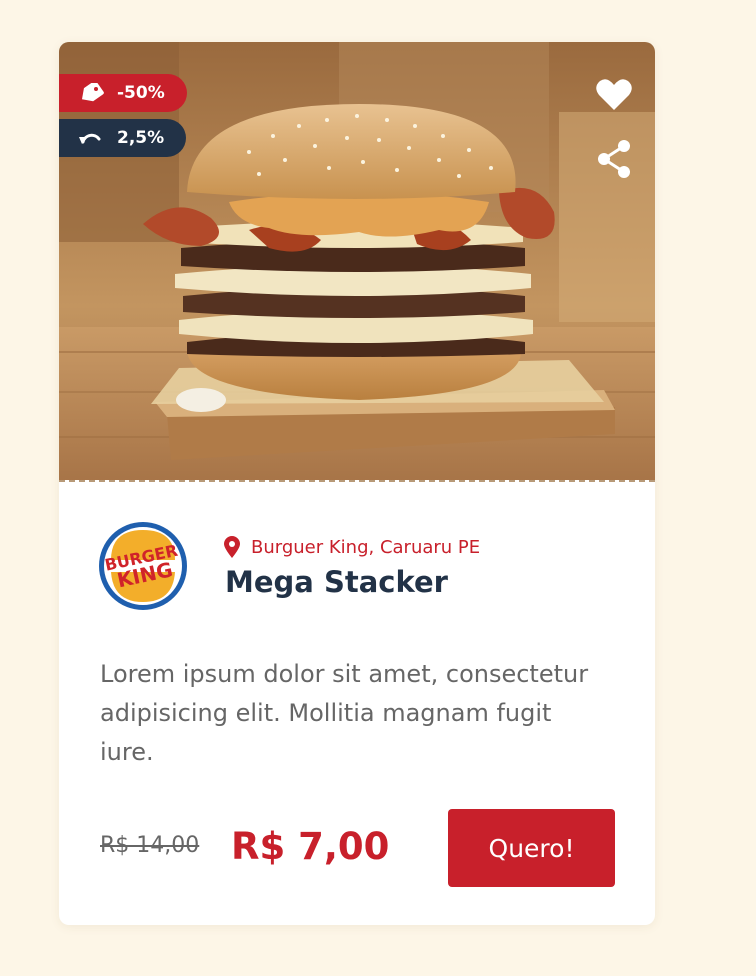  I want to click on new-price: R$ 7,00, so click(310, 846).